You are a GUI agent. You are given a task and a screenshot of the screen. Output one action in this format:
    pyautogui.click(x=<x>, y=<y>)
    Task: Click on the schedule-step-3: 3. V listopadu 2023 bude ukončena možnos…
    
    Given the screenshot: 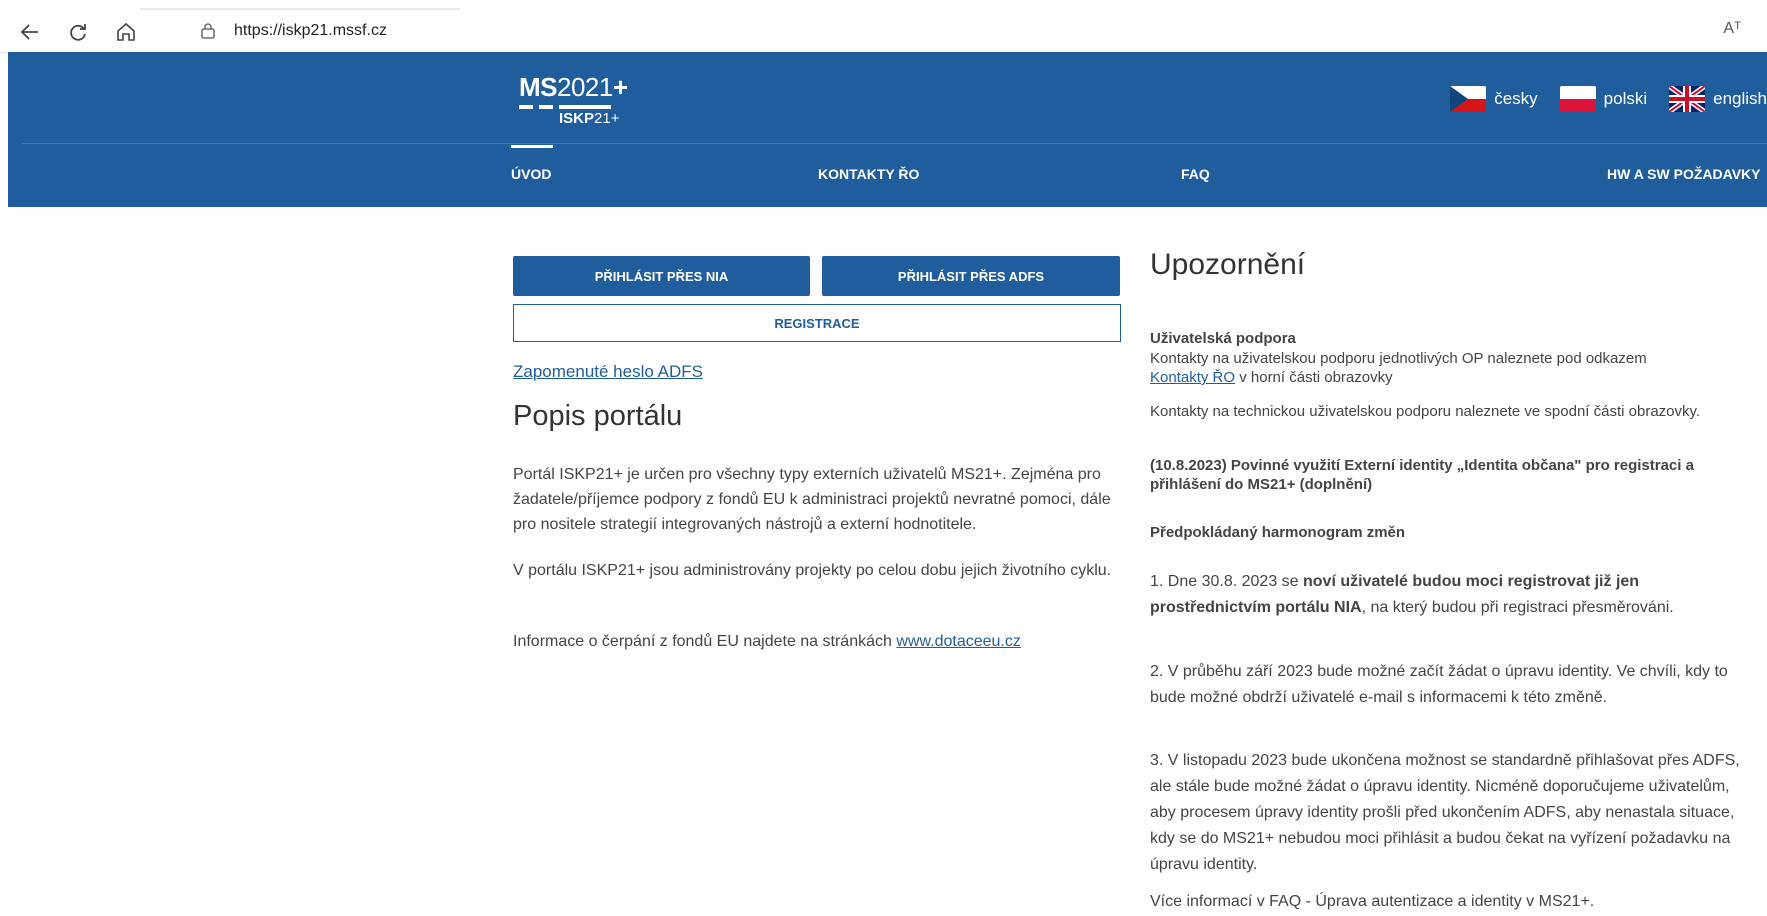 What is the action you would take?
    pyautogui.click(x=1445, y=812)
    